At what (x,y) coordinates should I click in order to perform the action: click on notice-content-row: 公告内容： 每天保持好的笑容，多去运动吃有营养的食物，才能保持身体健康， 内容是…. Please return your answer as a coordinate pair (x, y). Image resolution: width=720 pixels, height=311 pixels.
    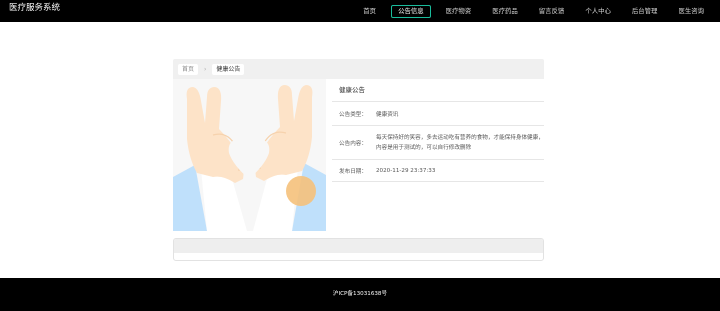
    Looking at the image, I should click on (438, 143).